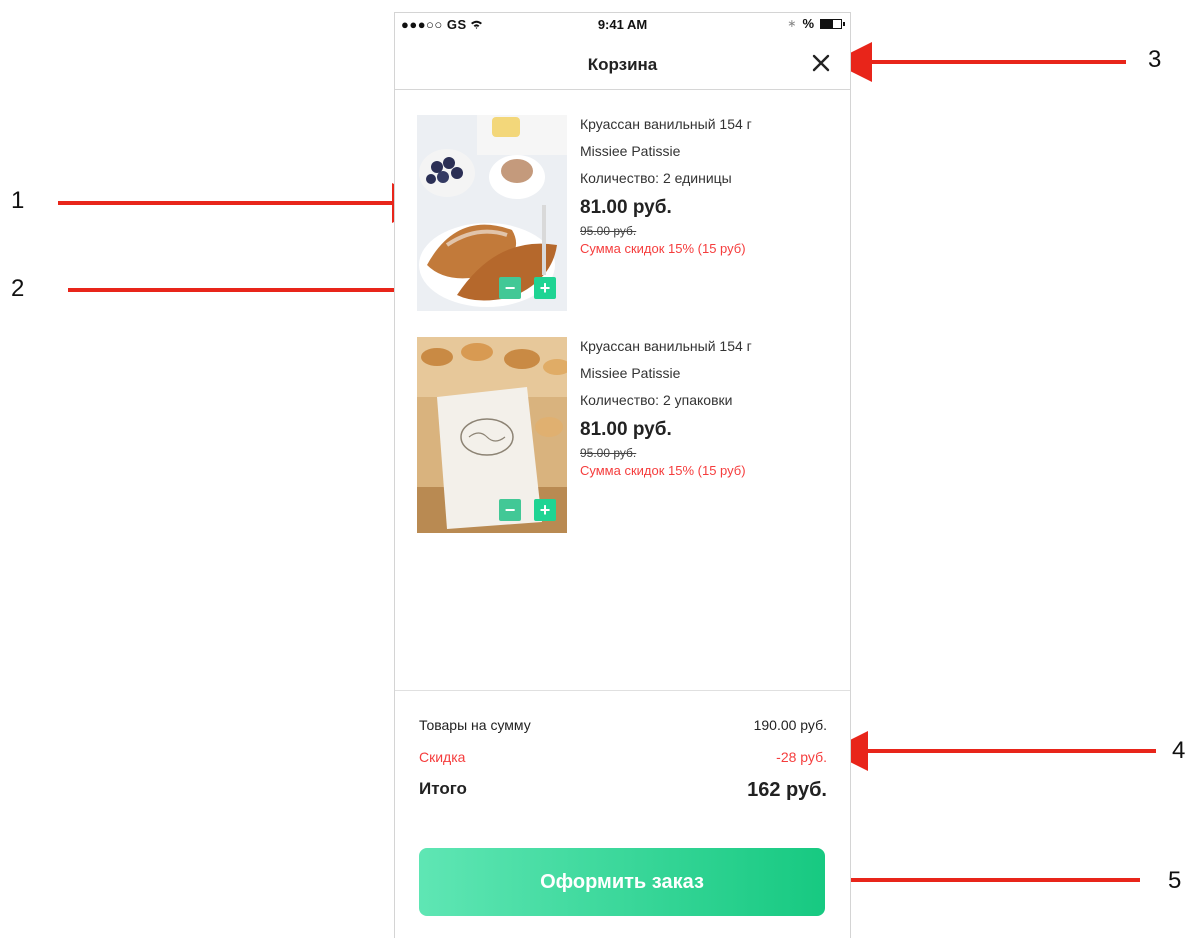 The image size is (1193, 938). Describe the element at coordinates (18, 288) in the screenshot. I see `callout-2: 2` at that location.